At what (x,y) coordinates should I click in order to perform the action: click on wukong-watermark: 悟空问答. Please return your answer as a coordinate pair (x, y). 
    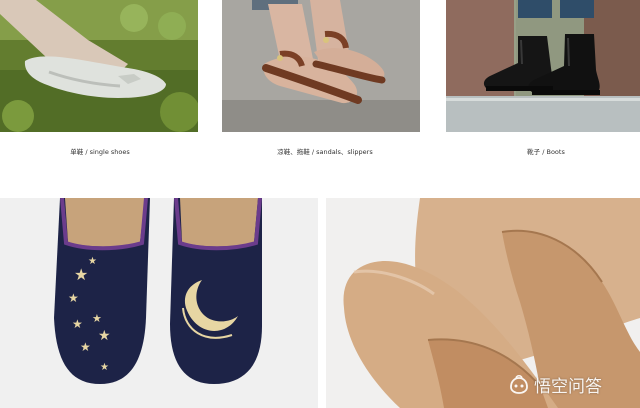
    Looking at the image, I should click on (555, 384).